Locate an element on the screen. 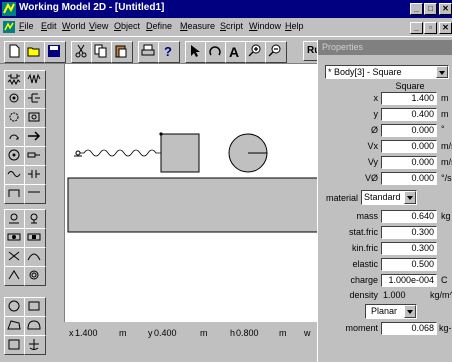  plane-dropdown: Planar is located at coordinates (391, 311).